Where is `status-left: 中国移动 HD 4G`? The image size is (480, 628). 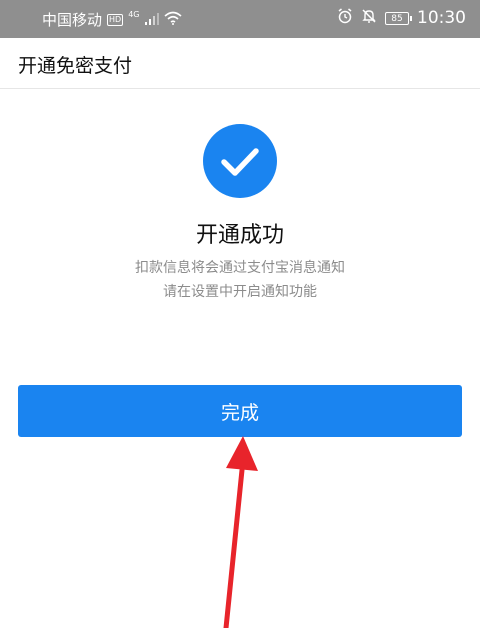
status-left: 中国移动 HD 4G is located at coordinates (112, 19).